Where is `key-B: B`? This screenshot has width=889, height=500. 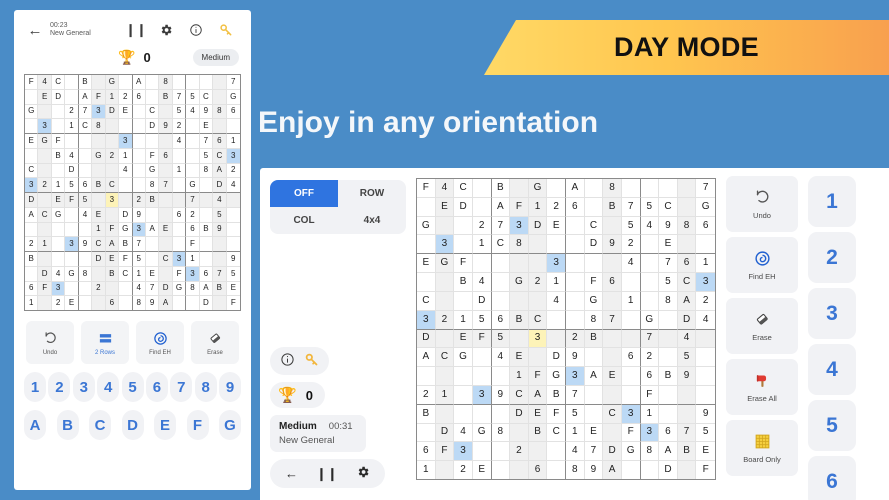
key-B: B is located at coordinates (67, 425).